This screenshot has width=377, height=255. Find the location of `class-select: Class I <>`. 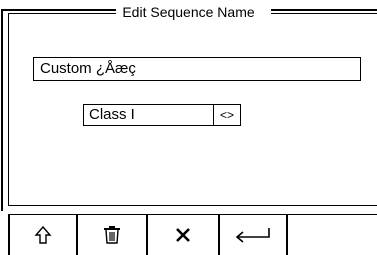

class-select: Class I <> is located at coordinates (162, 115).